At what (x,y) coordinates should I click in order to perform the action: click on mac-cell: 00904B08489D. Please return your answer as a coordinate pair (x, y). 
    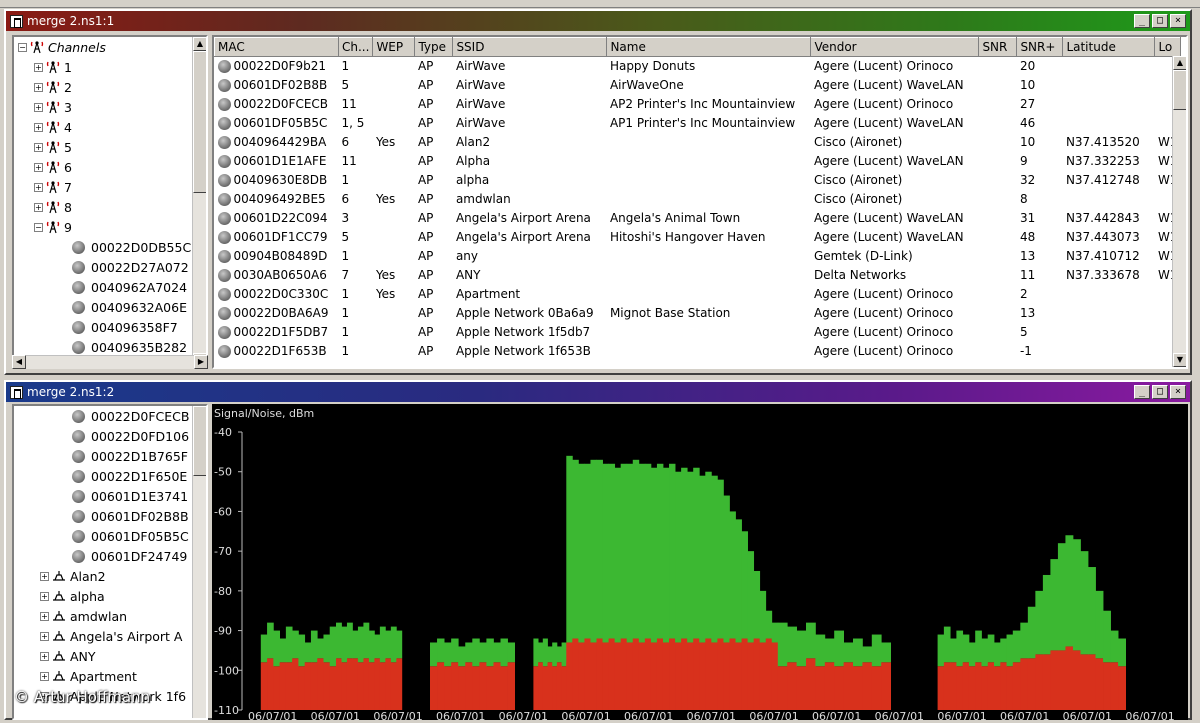
    Looking at the image, I should click on (277, 256).